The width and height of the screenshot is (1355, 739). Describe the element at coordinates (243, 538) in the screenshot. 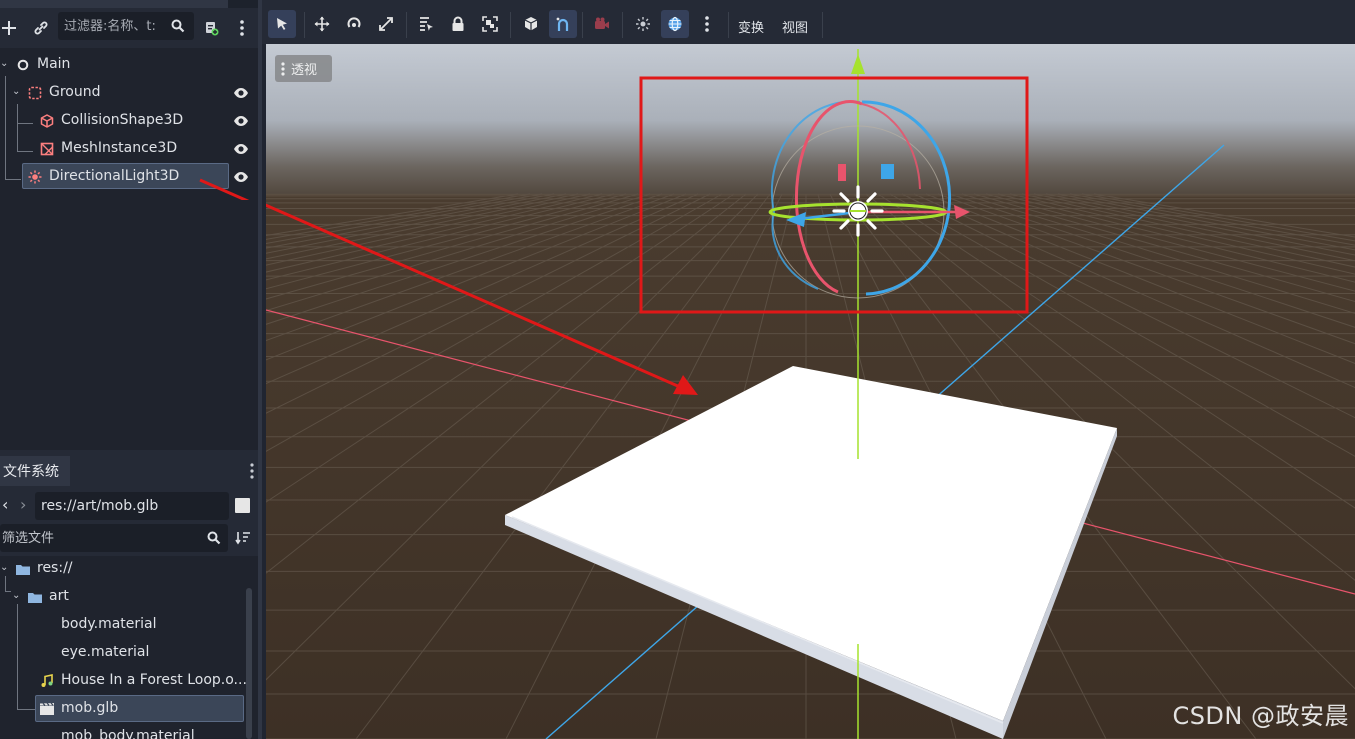

I see `sort-icon` at that location.